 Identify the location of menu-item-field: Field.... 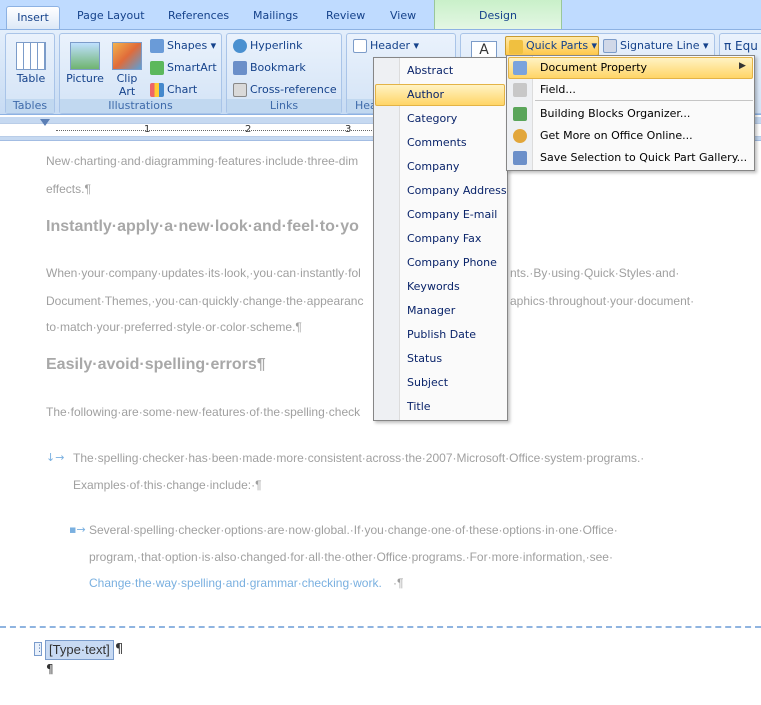
(558, 89).